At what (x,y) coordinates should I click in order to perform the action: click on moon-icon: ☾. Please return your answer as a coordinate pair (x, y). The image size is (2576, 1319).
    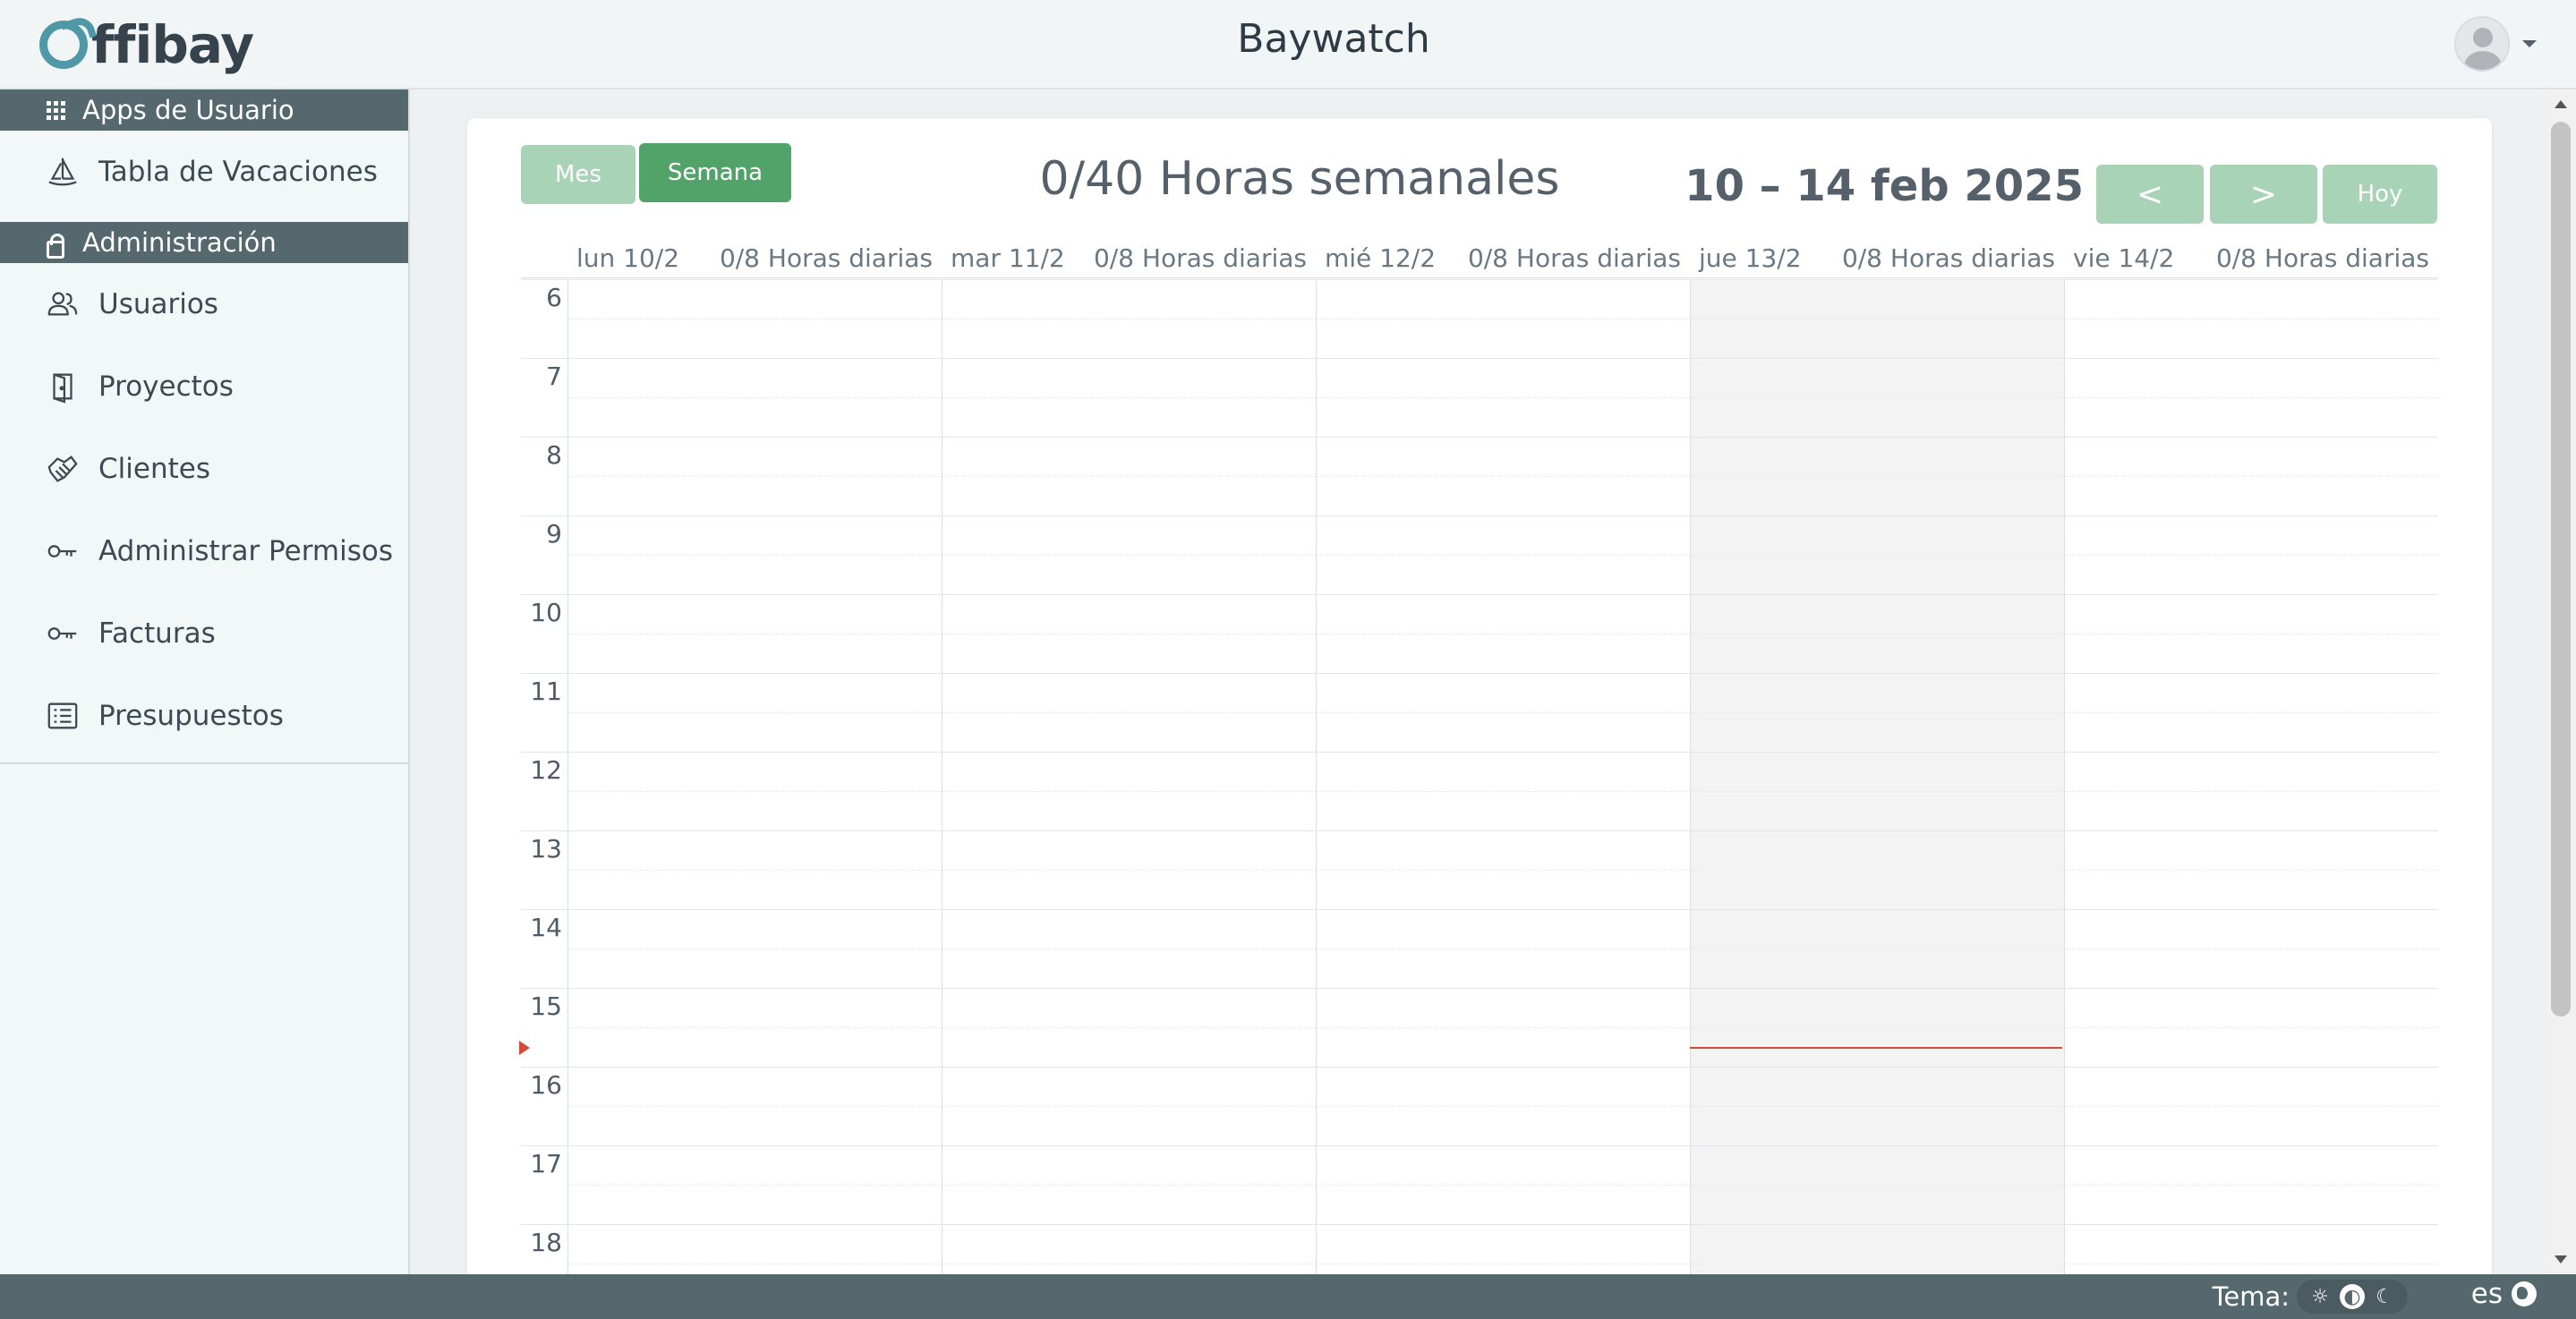
    Looking at the image, I should click on (2384, 1296).